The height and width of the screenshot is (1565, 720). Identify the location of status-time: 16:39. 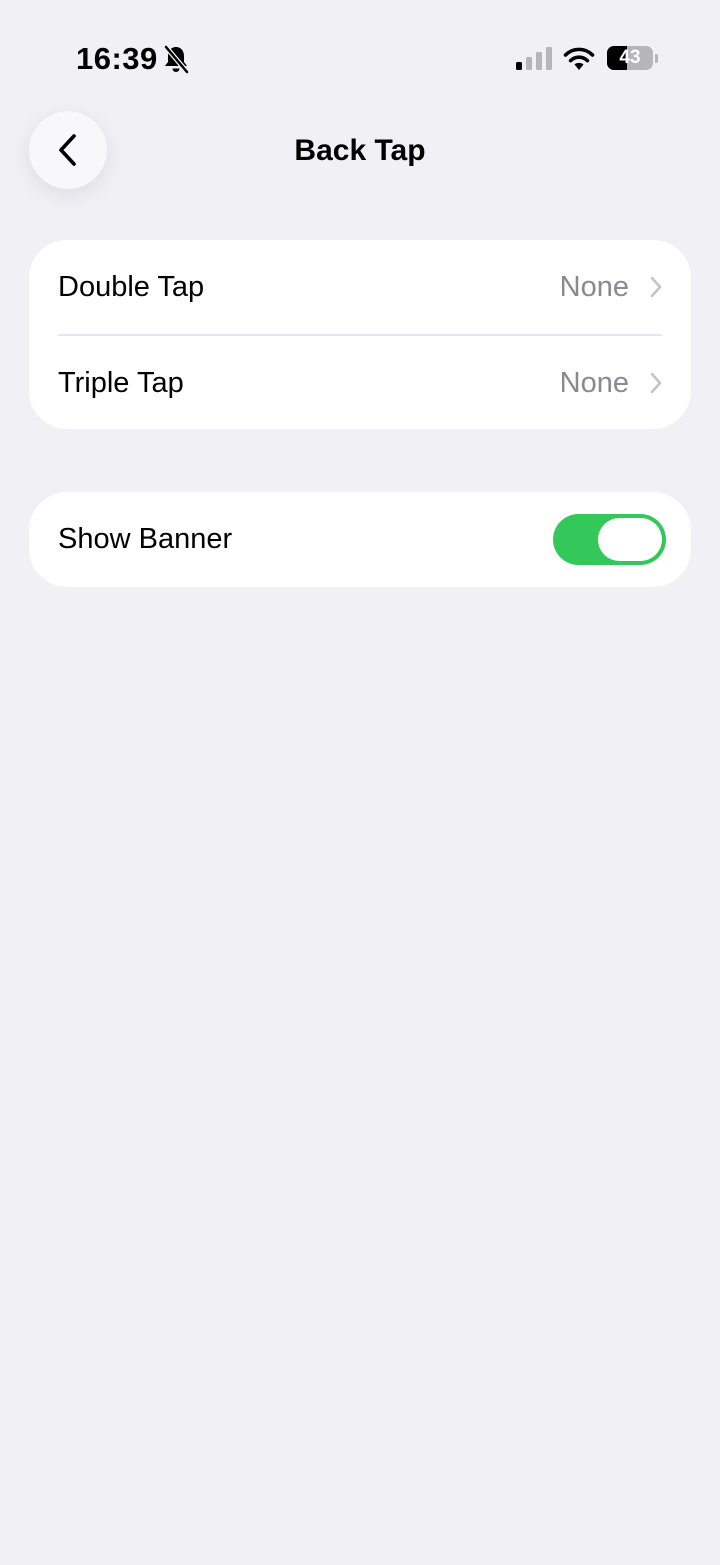
(117, 58).